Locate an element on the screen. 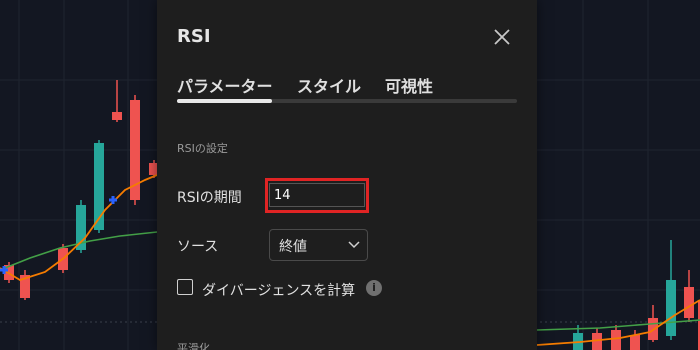  tab-visibility: 可視性 is located at coordinates (409, 85).